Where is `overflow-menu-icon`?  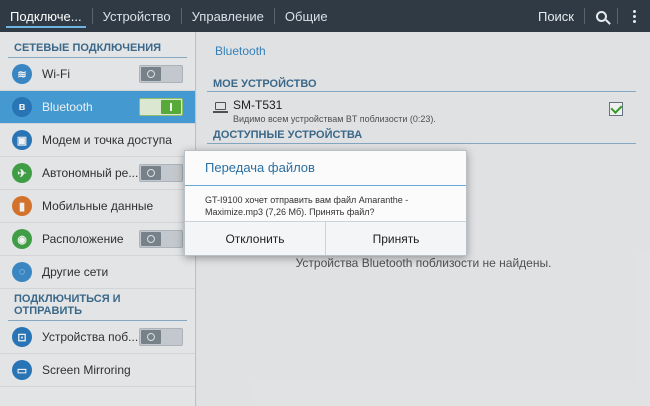 overflow-menu-icon is located at coordinates (634, 16).